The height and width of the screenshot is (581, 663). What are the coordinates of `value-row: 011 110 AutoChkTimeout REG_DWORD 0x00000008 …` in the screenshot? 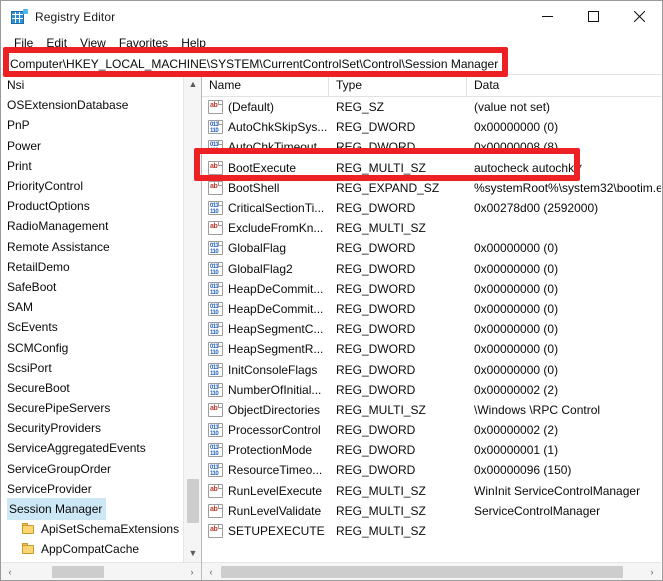 It's located at (431, 147).